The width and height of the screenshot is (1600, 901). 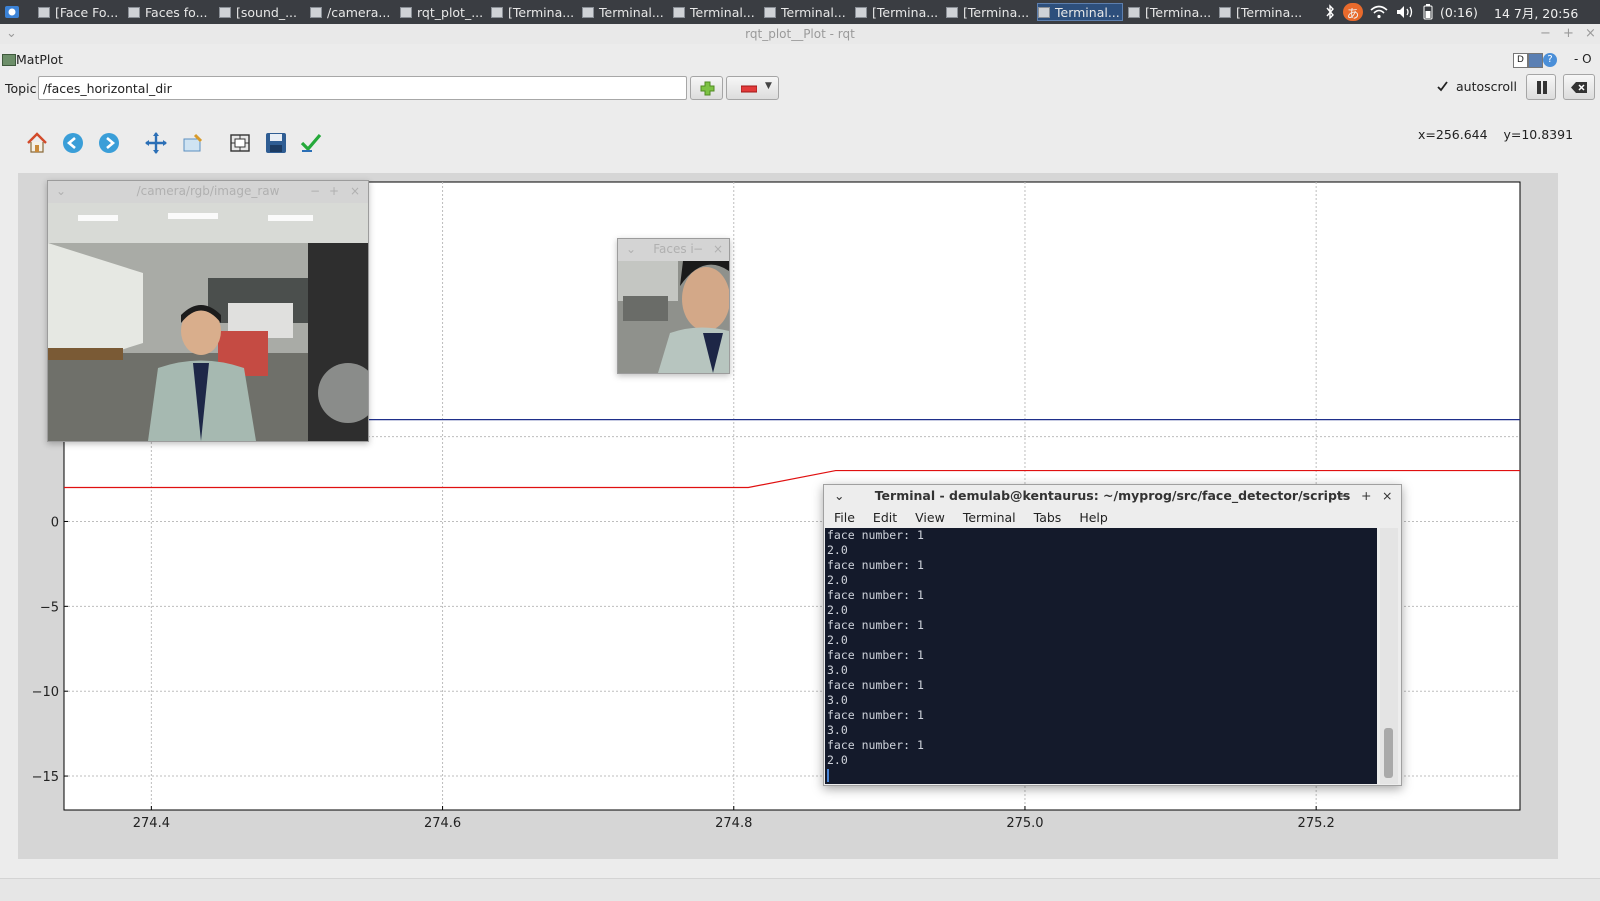 What do you see at coordinates (1520, 60) in the screenshot?
I see `dock-icon: D` at bounding box center [1520, 60].